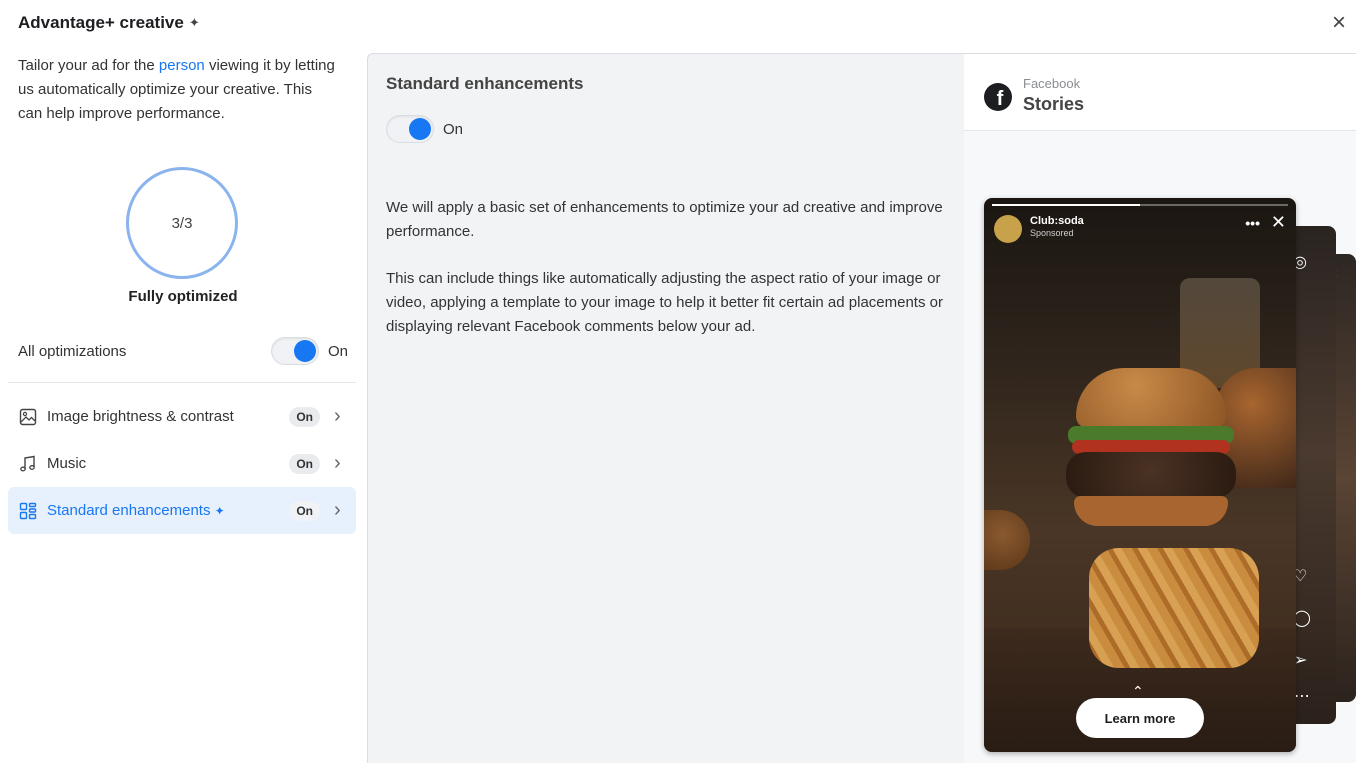 The image size is (1360, 763). I want to click on item-standard-enhancements: Standard enhancements ✦ On ›, so click(182, 510).